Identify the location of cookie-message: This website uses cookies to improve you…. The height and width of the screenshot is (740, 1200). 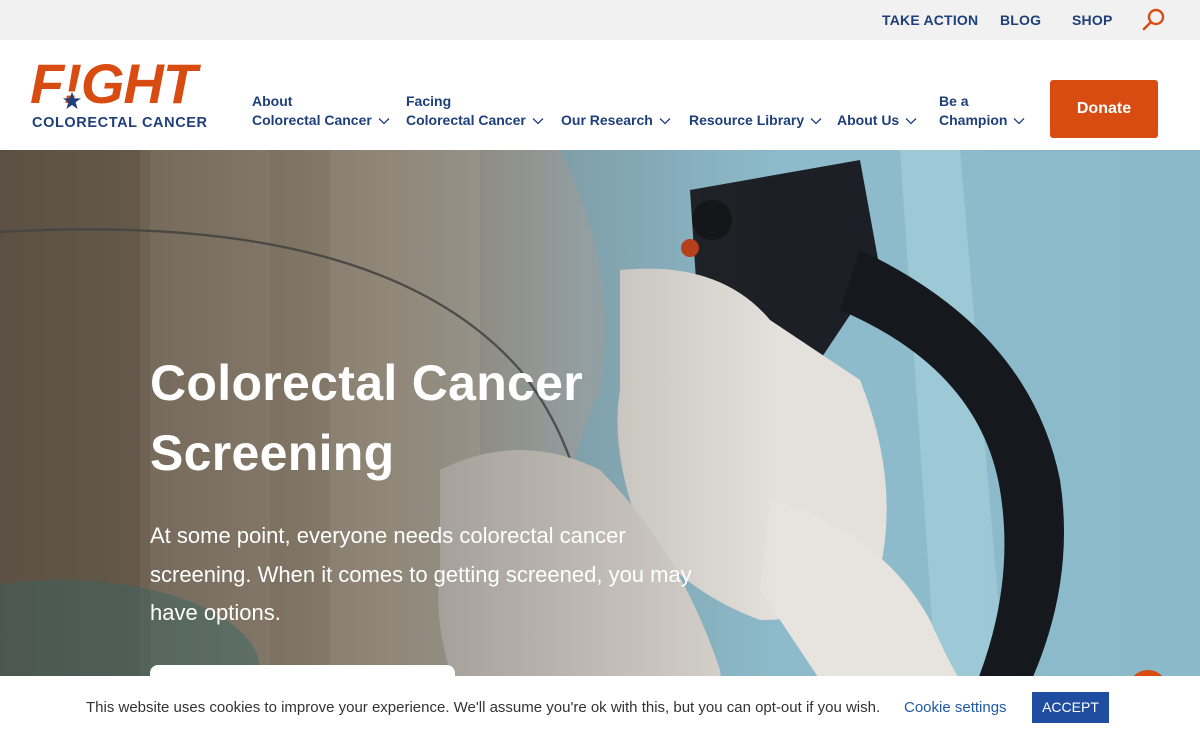
(483, 707).